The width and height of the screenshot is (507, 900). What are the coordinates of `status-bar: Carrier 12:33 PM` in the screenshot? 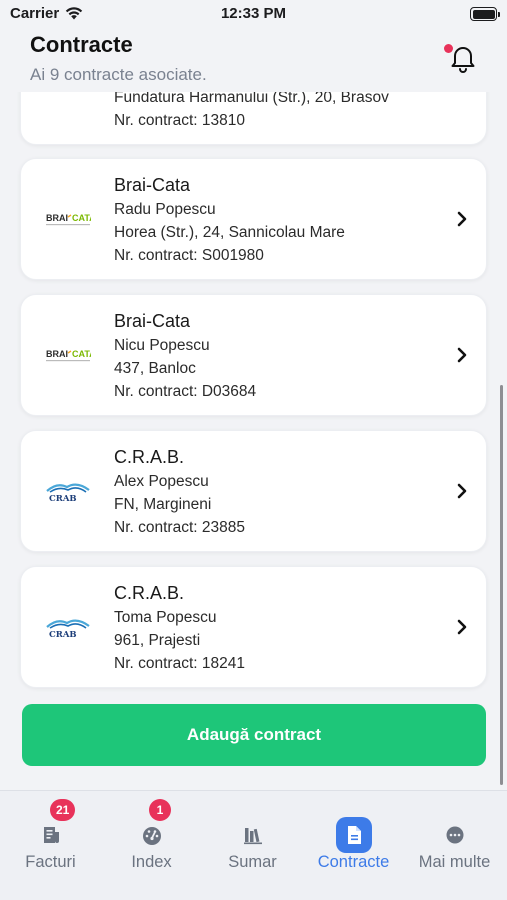 It's located at (253, 14).